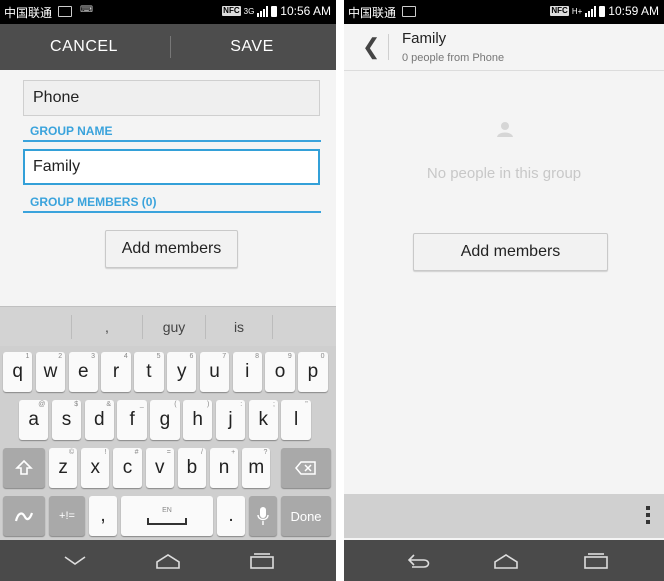  What do you see at coordinates (167, 521) in the screenshot?
I see `space-bar-icon` at bounding box center [167, 521].